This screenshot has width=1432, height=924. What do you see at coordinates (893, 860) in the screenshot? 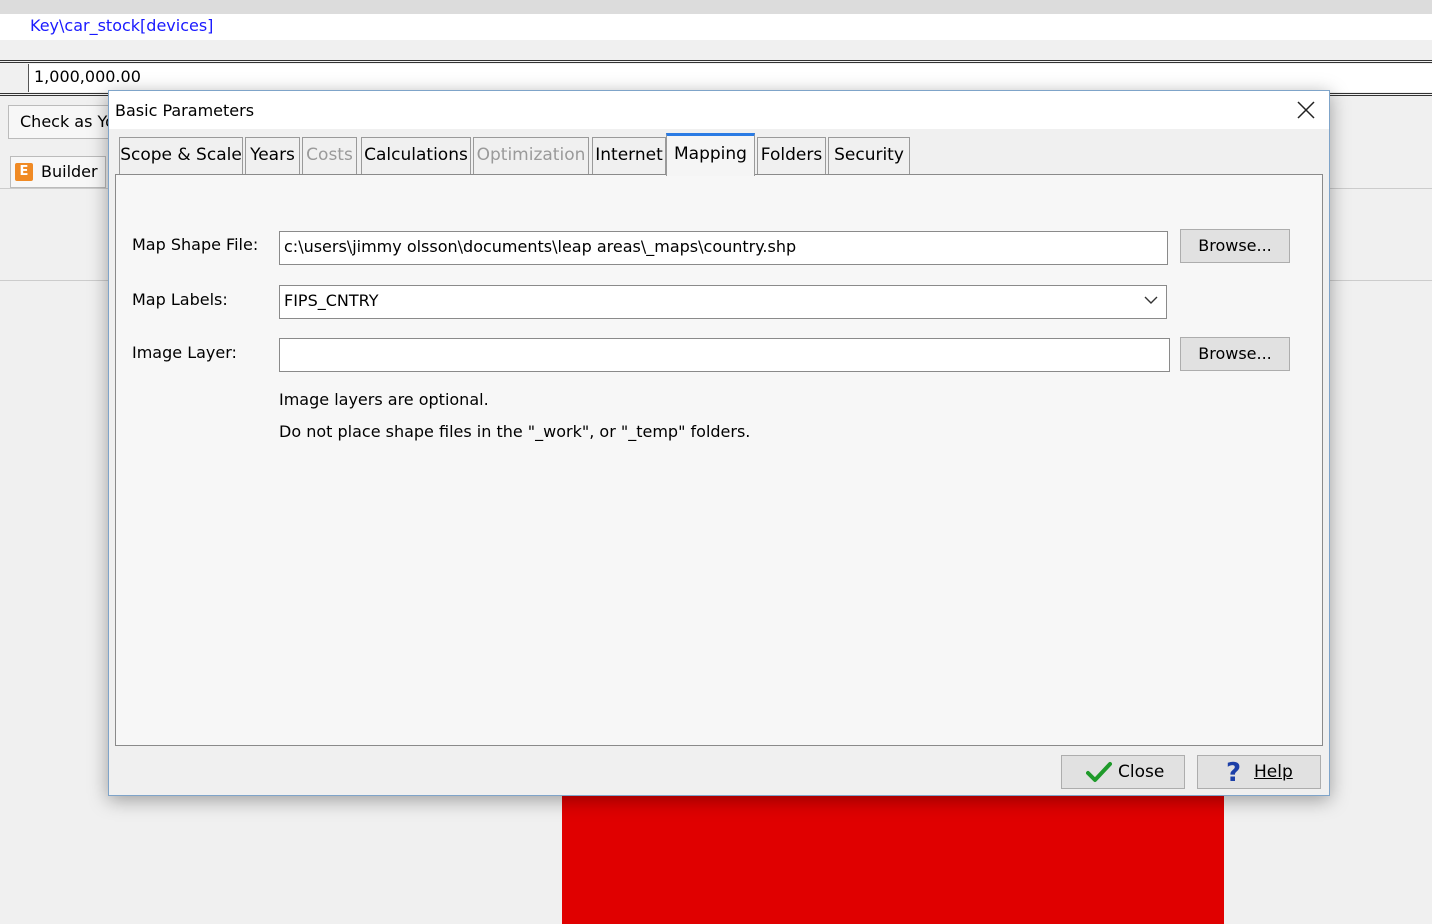
I see `map-red-area` at bounding box center [893, 860].